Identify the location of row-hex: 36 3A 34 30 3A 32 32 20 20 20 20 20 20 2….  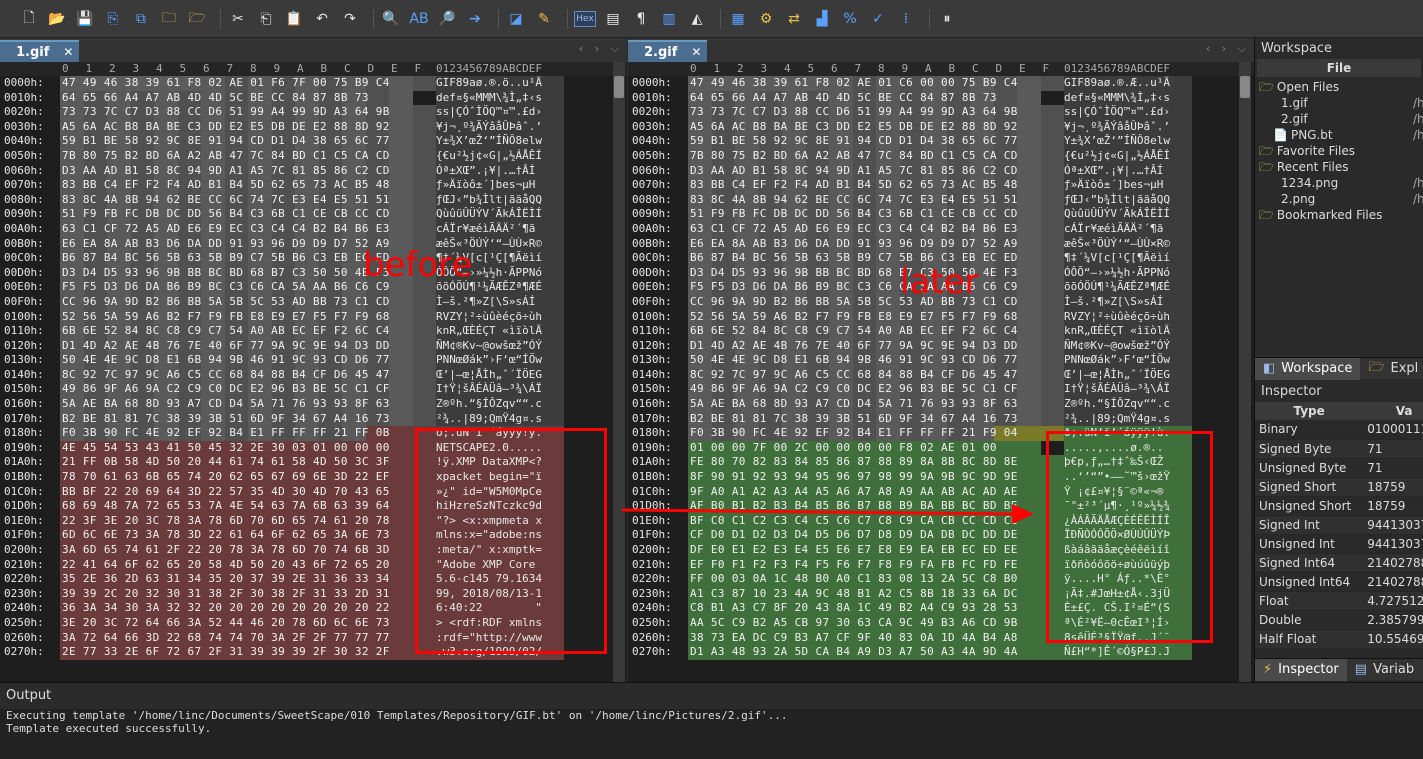
(226, 608).